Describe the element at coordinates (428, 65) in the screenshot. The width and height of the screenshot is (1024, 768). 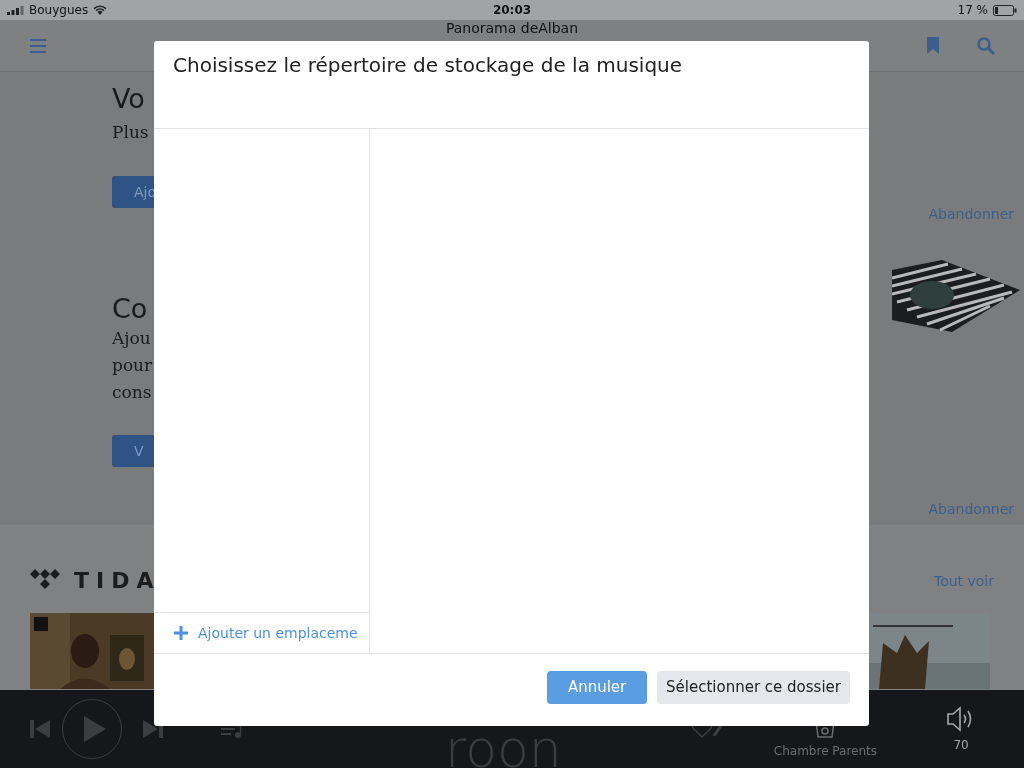
I see `dialog-title: Choisissez le répertoire de stockage de la musique` at that location.